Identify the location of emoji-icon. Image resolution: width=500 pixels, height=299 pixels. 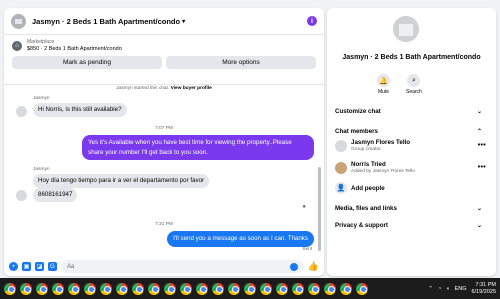
(293, 266).